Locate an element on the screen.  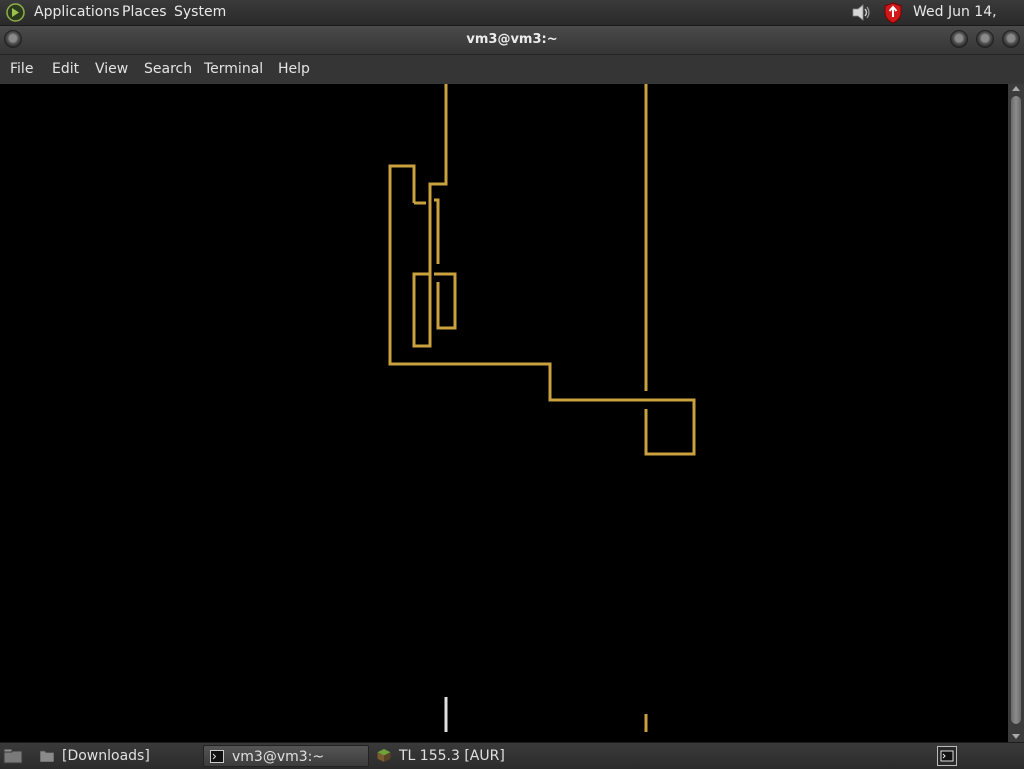
window-titlebar: vm3@vm3:~ is located at coordinates (512, 40).